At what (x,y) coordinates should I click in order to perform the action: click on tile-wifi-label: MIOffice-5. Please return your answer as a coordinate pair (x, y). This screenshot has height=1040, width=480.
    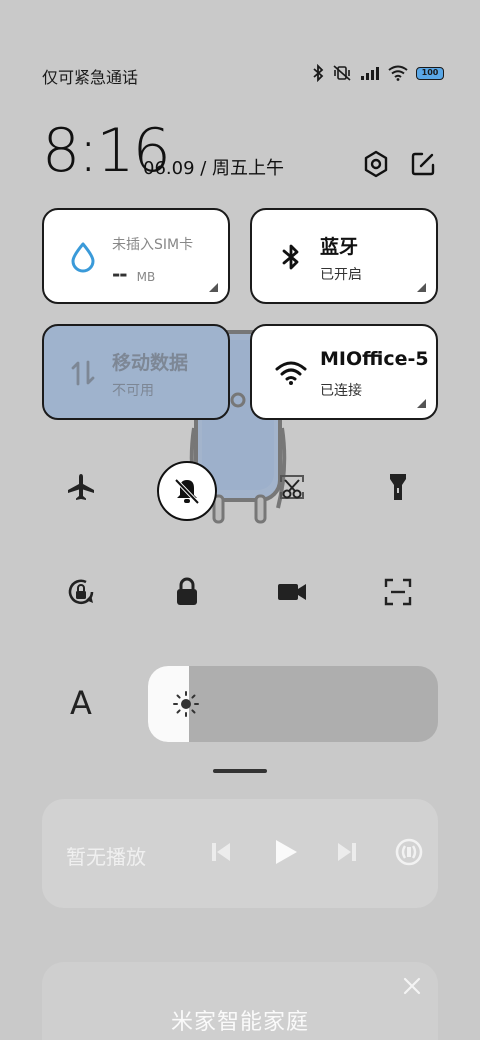
    Looking at the image, I should click on (374, 359).